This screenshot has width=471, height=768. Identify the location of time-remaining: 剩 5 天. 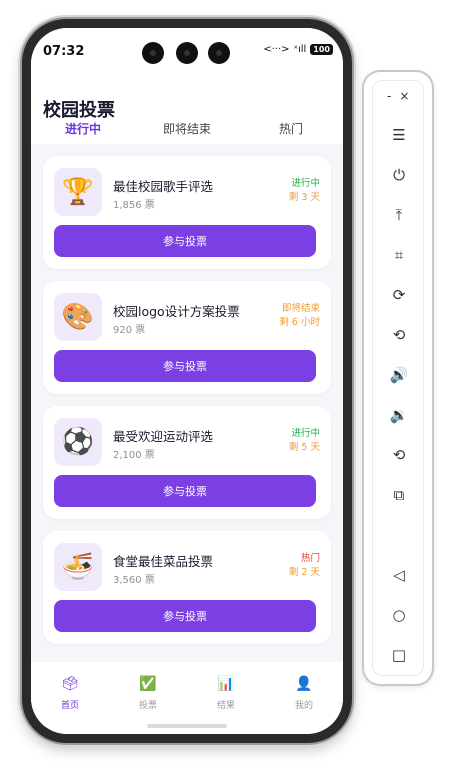
(304, 447).